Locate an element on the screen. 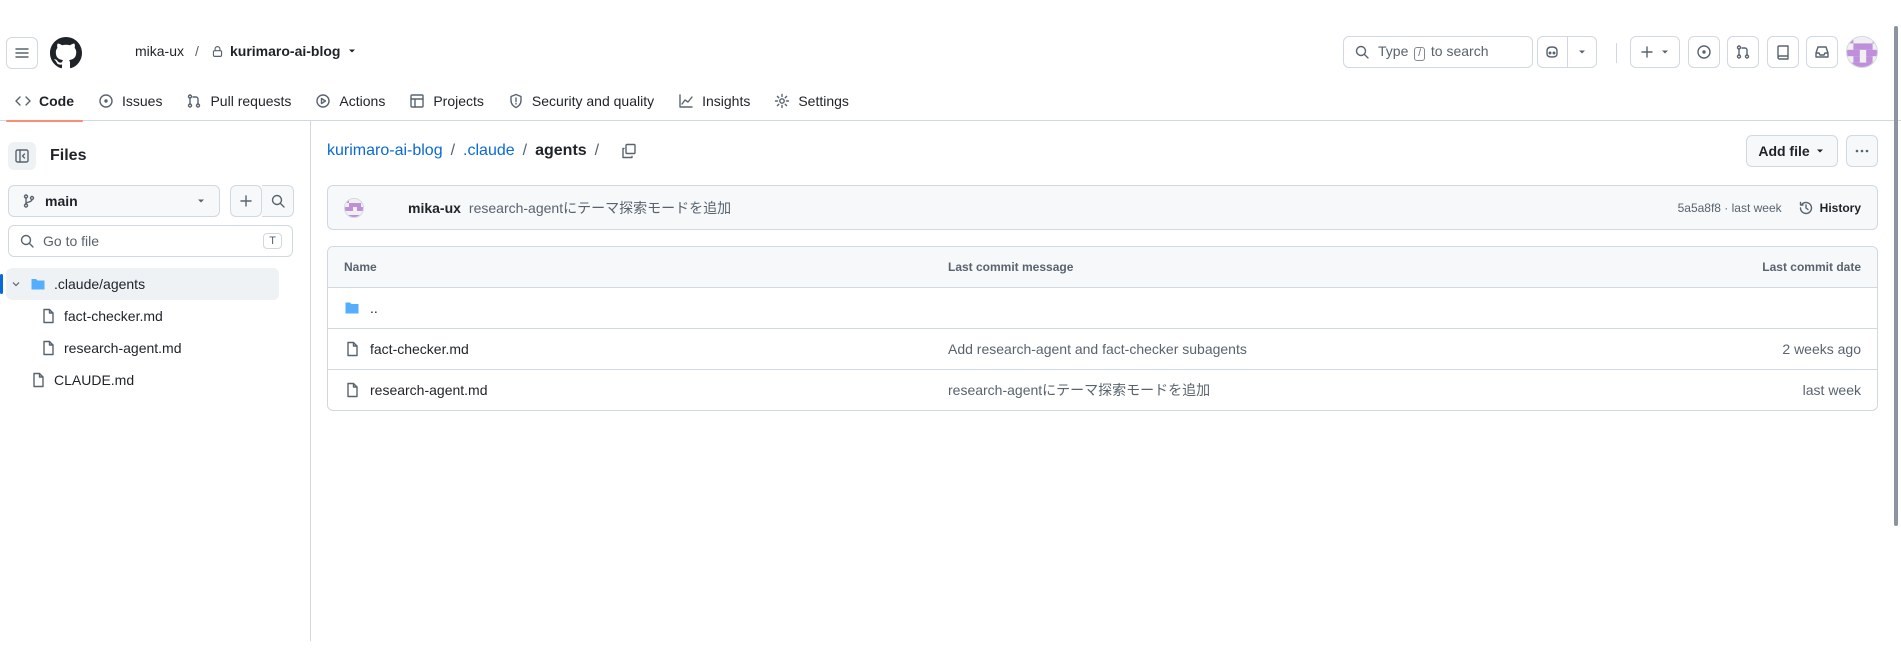  tree-item-label: fact-checker.md is located at coordinates (113, 316).